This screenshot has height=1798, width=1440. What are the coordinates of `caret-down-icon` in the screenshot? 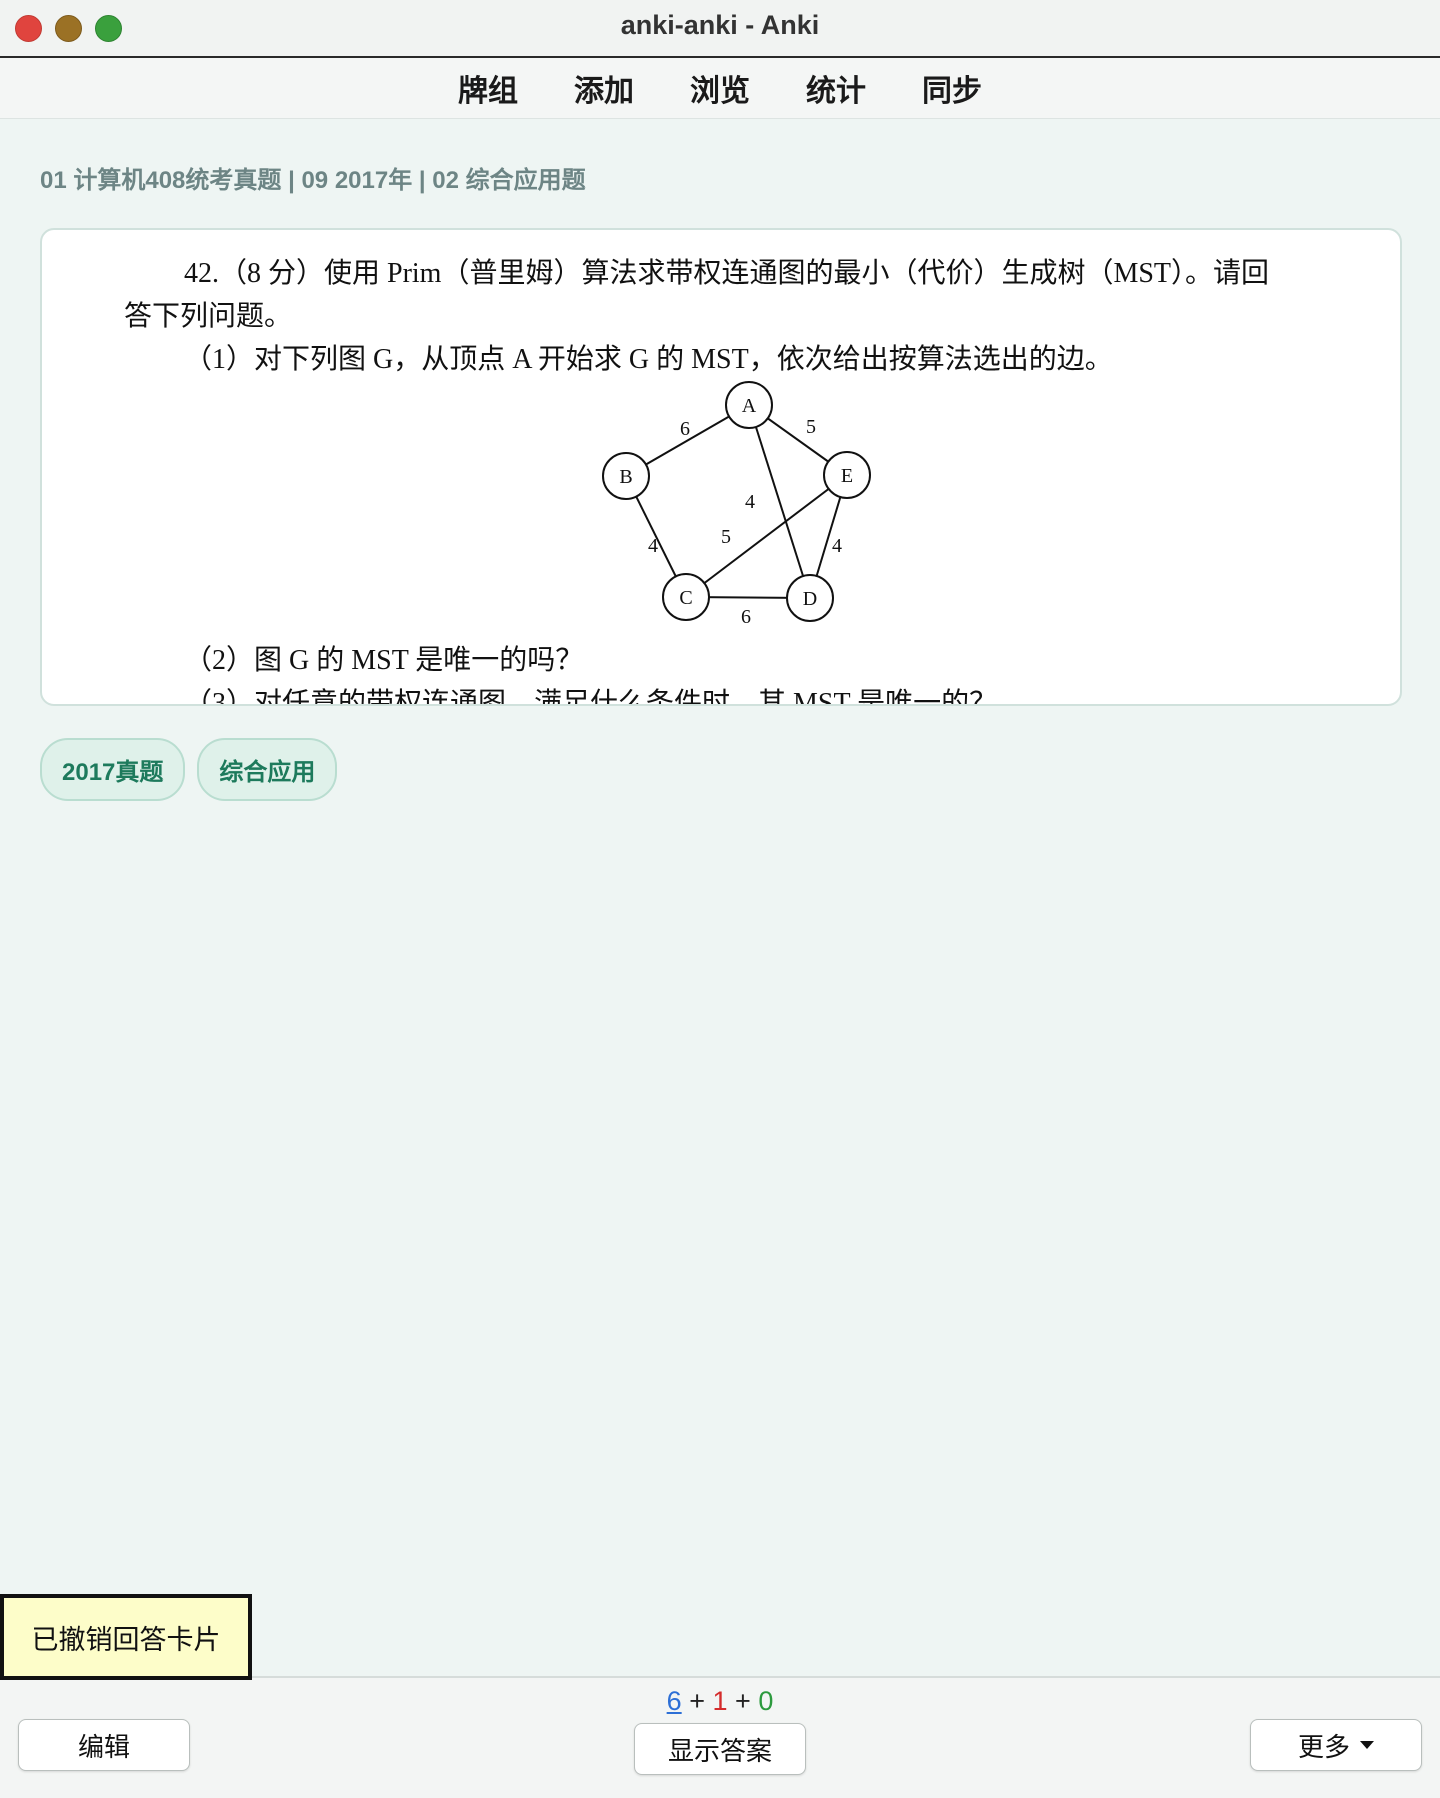 It's located at (1367, 1745).